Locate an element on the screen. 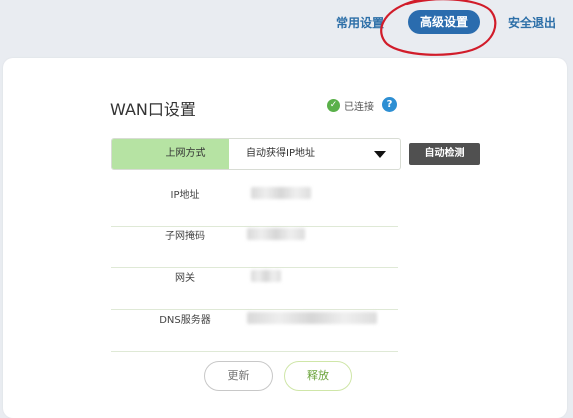 This screenshot has height=418, width=573. gateway-row: 网关 is located at coordinates (254, 289).